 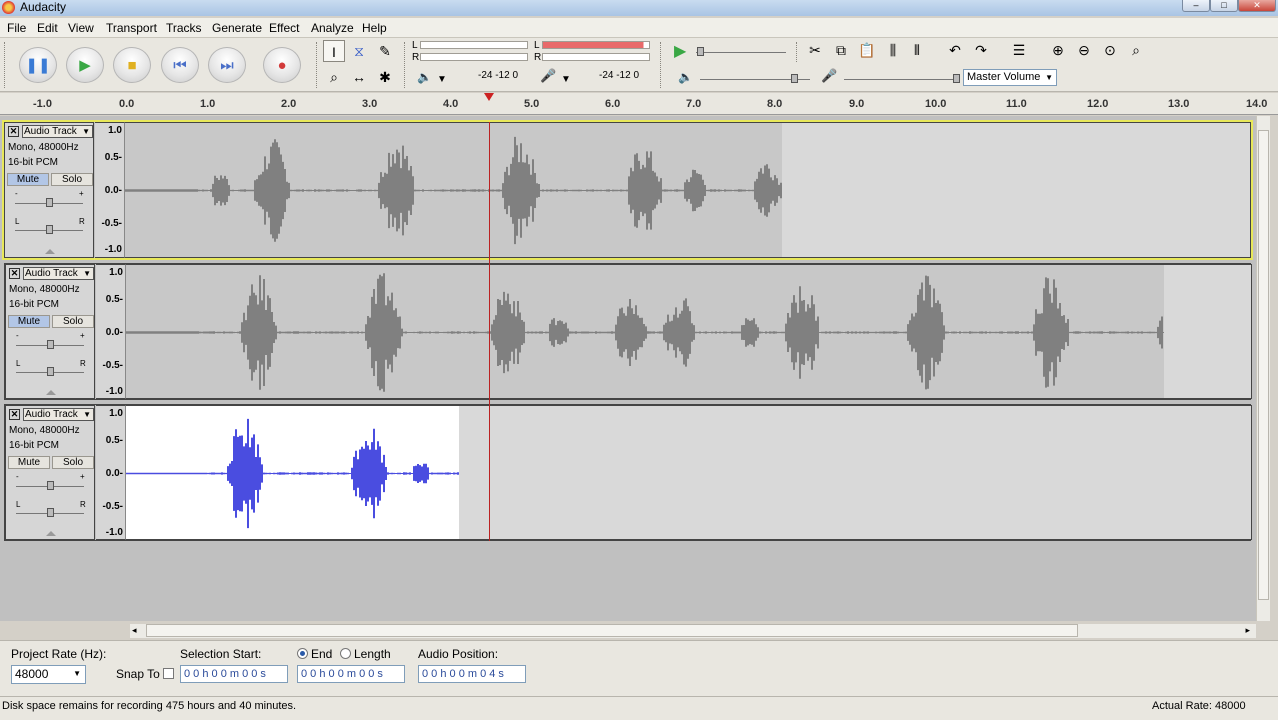 I want to click on fit-project-icon: ⌕, so click(x=1136, y=50).